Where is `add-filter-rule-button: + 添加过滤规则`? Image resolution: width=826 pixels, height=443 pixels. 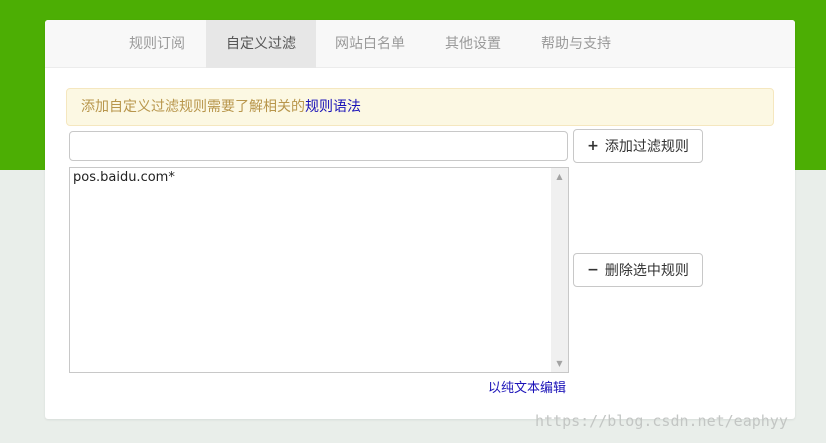
add-filter-rule-button: + 添加过滤规则 is located at coordinates (638, 146).